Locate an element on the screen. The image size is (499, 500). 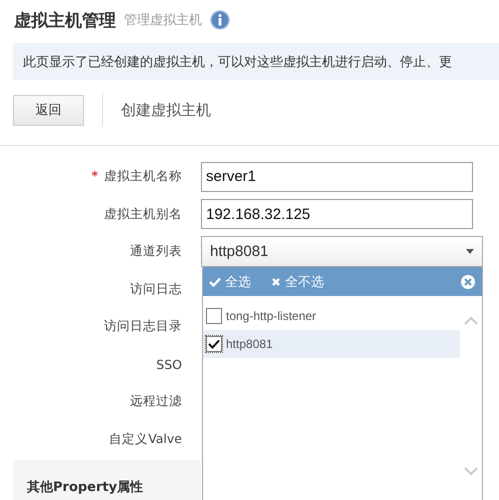
field-label: 通道列表 is located at coordinates (156, 251).